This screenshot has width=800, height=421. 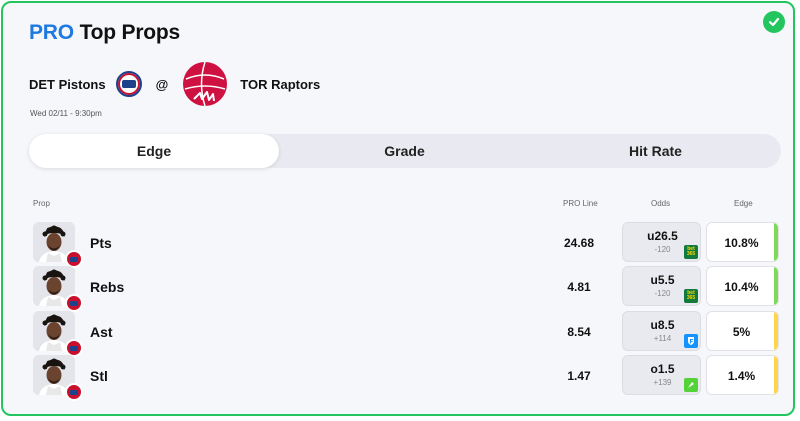 What do you see at coordinates (51, 32) in the screenshot?
I see `title-pro: PRO` at bounding box center [51, 32].